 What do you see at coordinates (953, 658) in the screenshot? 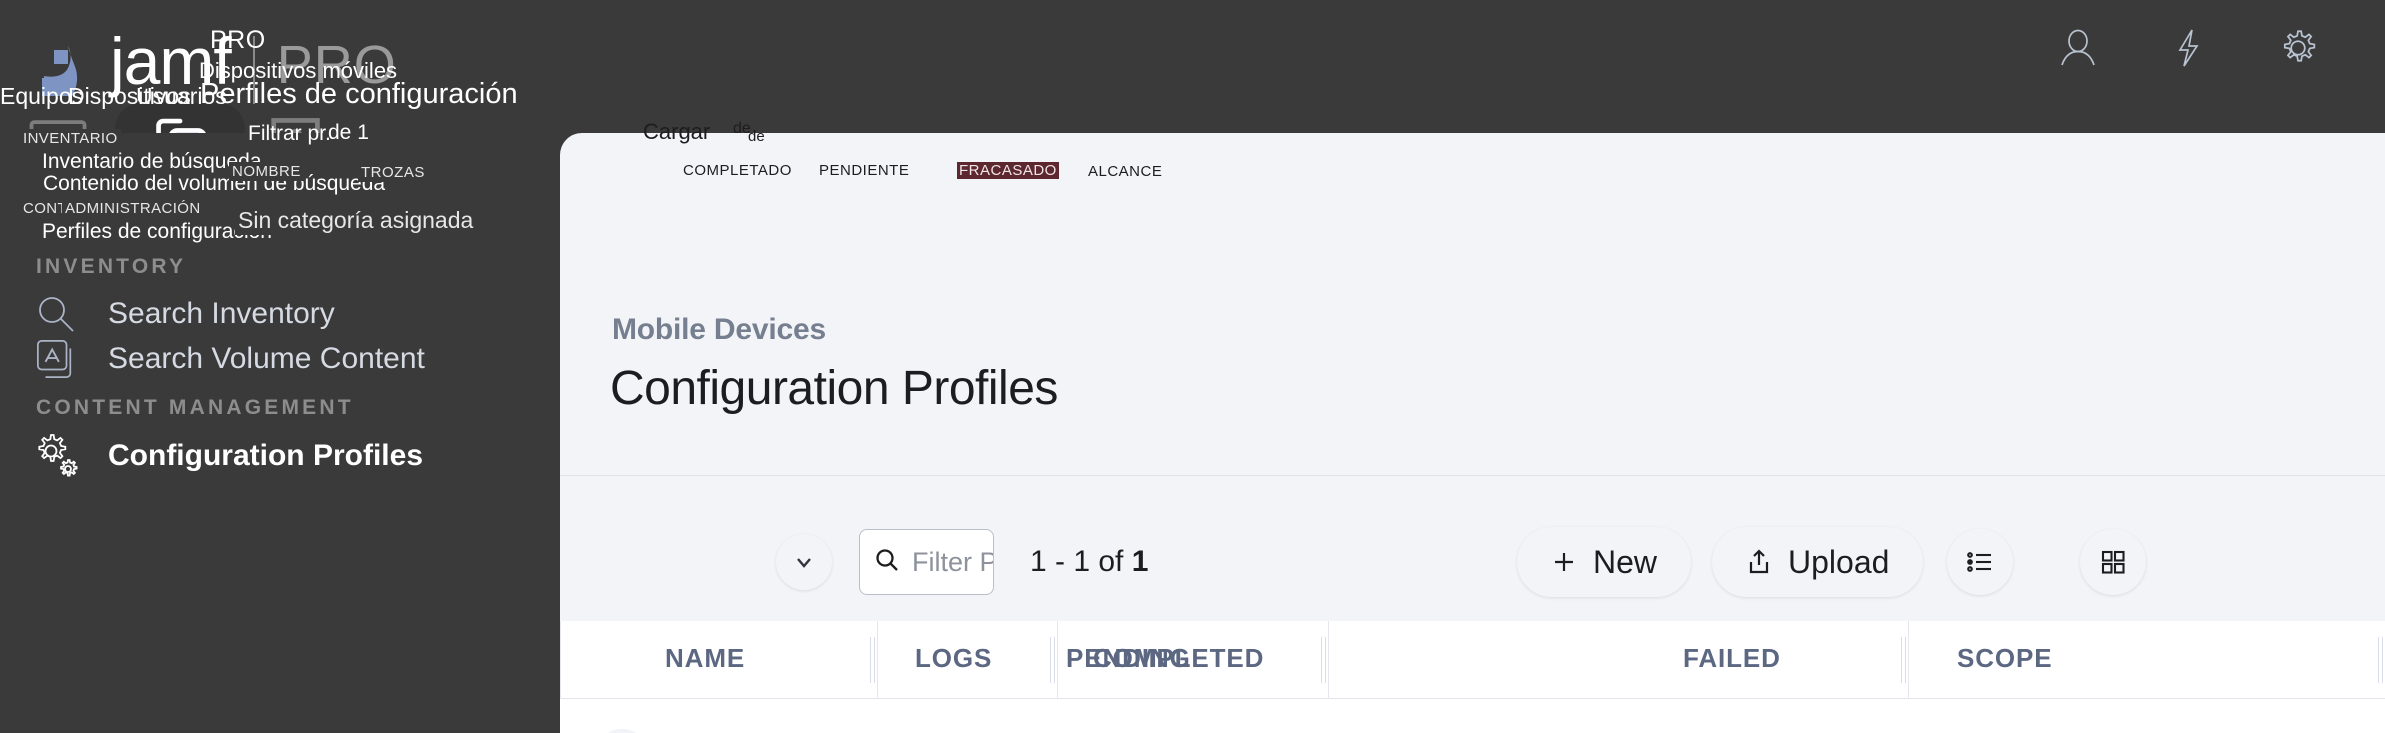
I see `column-header-logs: LOGS` at bounding box center [953, 658].